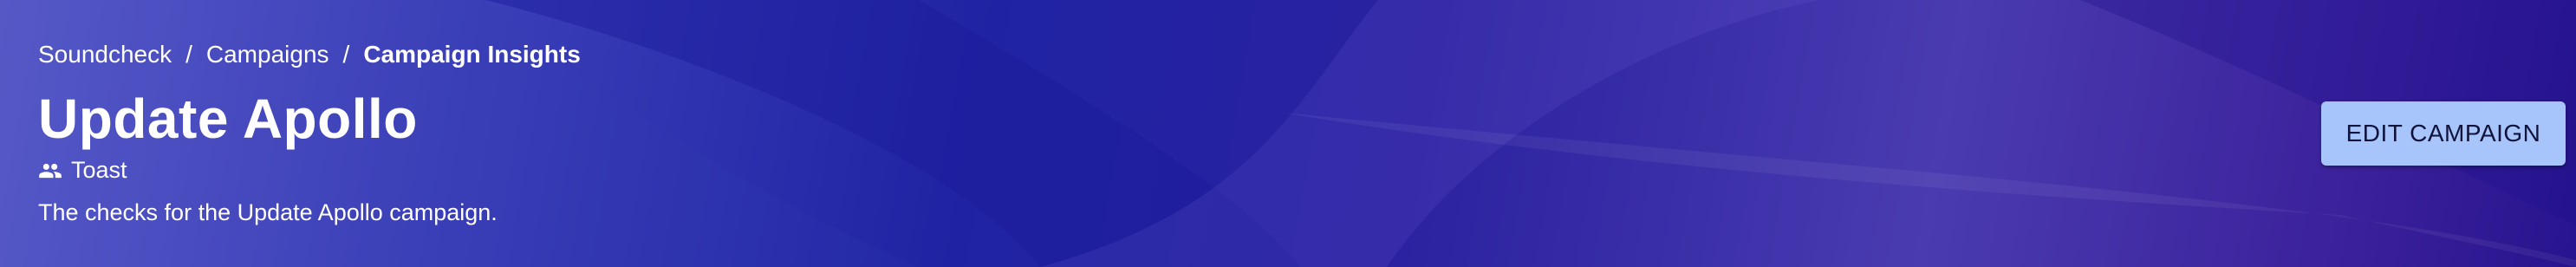 This screenshot has width=2576, height=267. What do you see at coordinates (99, 170) in the screenshot?
I see `owner-name: Toast` at bounding box center [99, 170].